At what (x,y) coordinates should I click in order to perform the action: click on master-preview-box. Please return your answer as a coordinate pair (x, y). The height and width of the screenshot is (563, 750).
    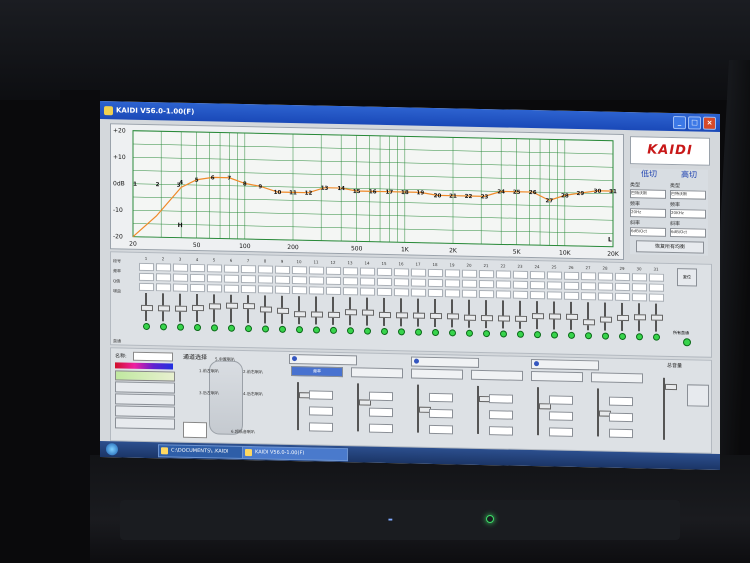
    Looking at the image, I should click on (698, 395).